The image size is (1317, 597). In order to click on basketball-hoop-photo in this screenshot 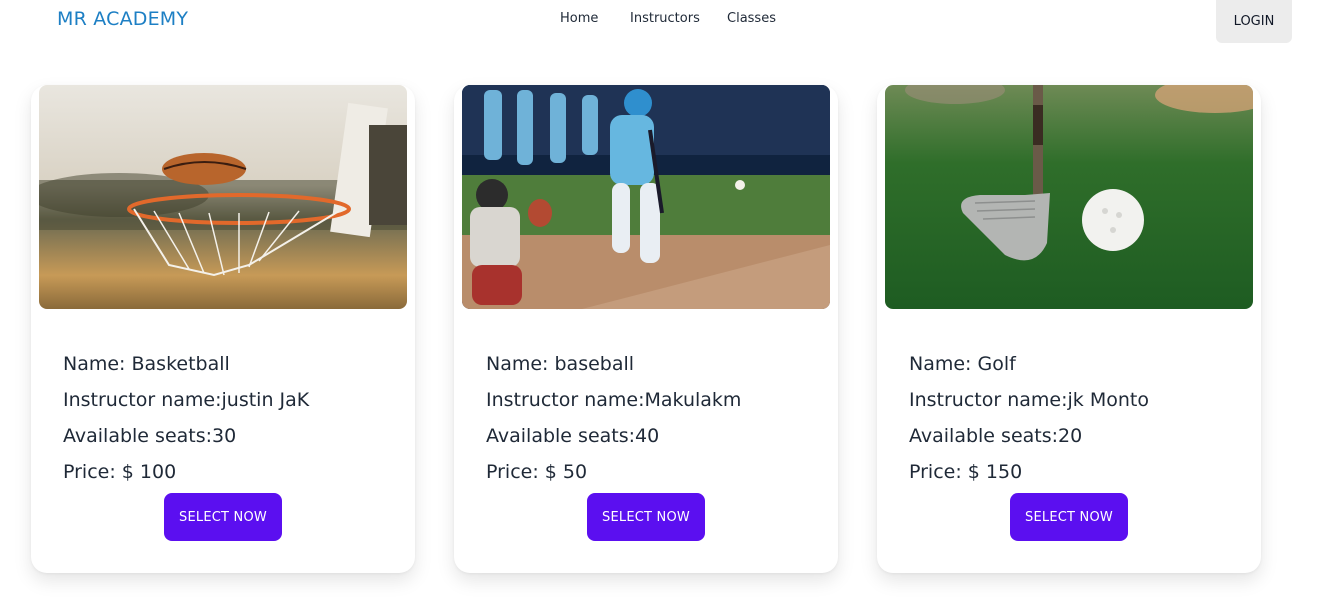, I will do `click(223, 197)`.